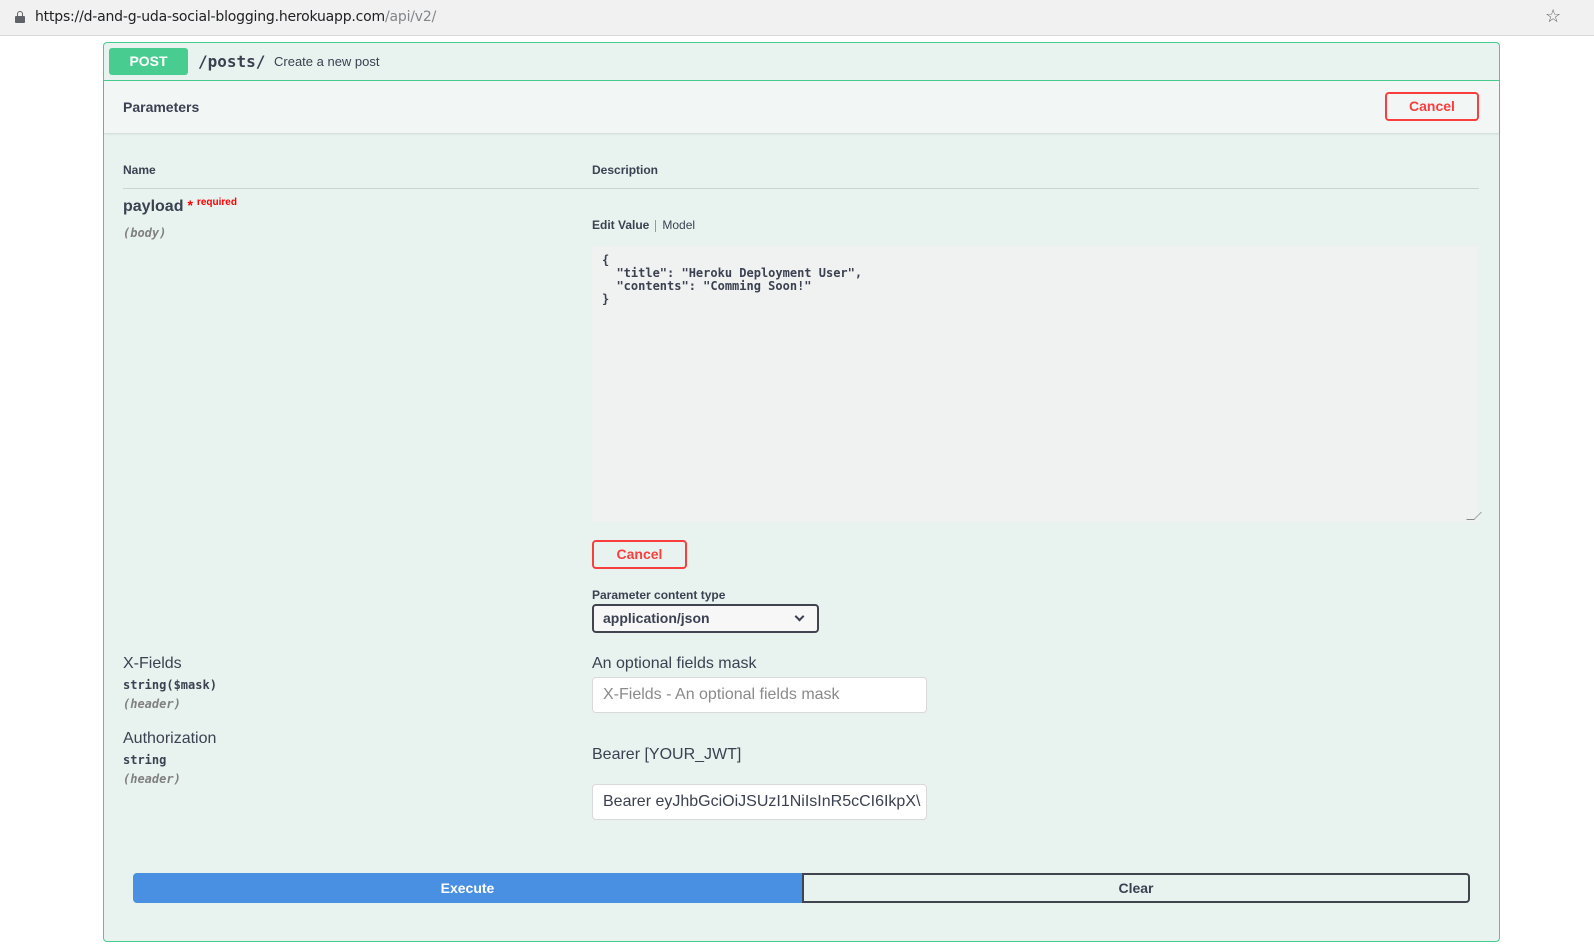  I want to click on lock-icon, so click(20, 17).